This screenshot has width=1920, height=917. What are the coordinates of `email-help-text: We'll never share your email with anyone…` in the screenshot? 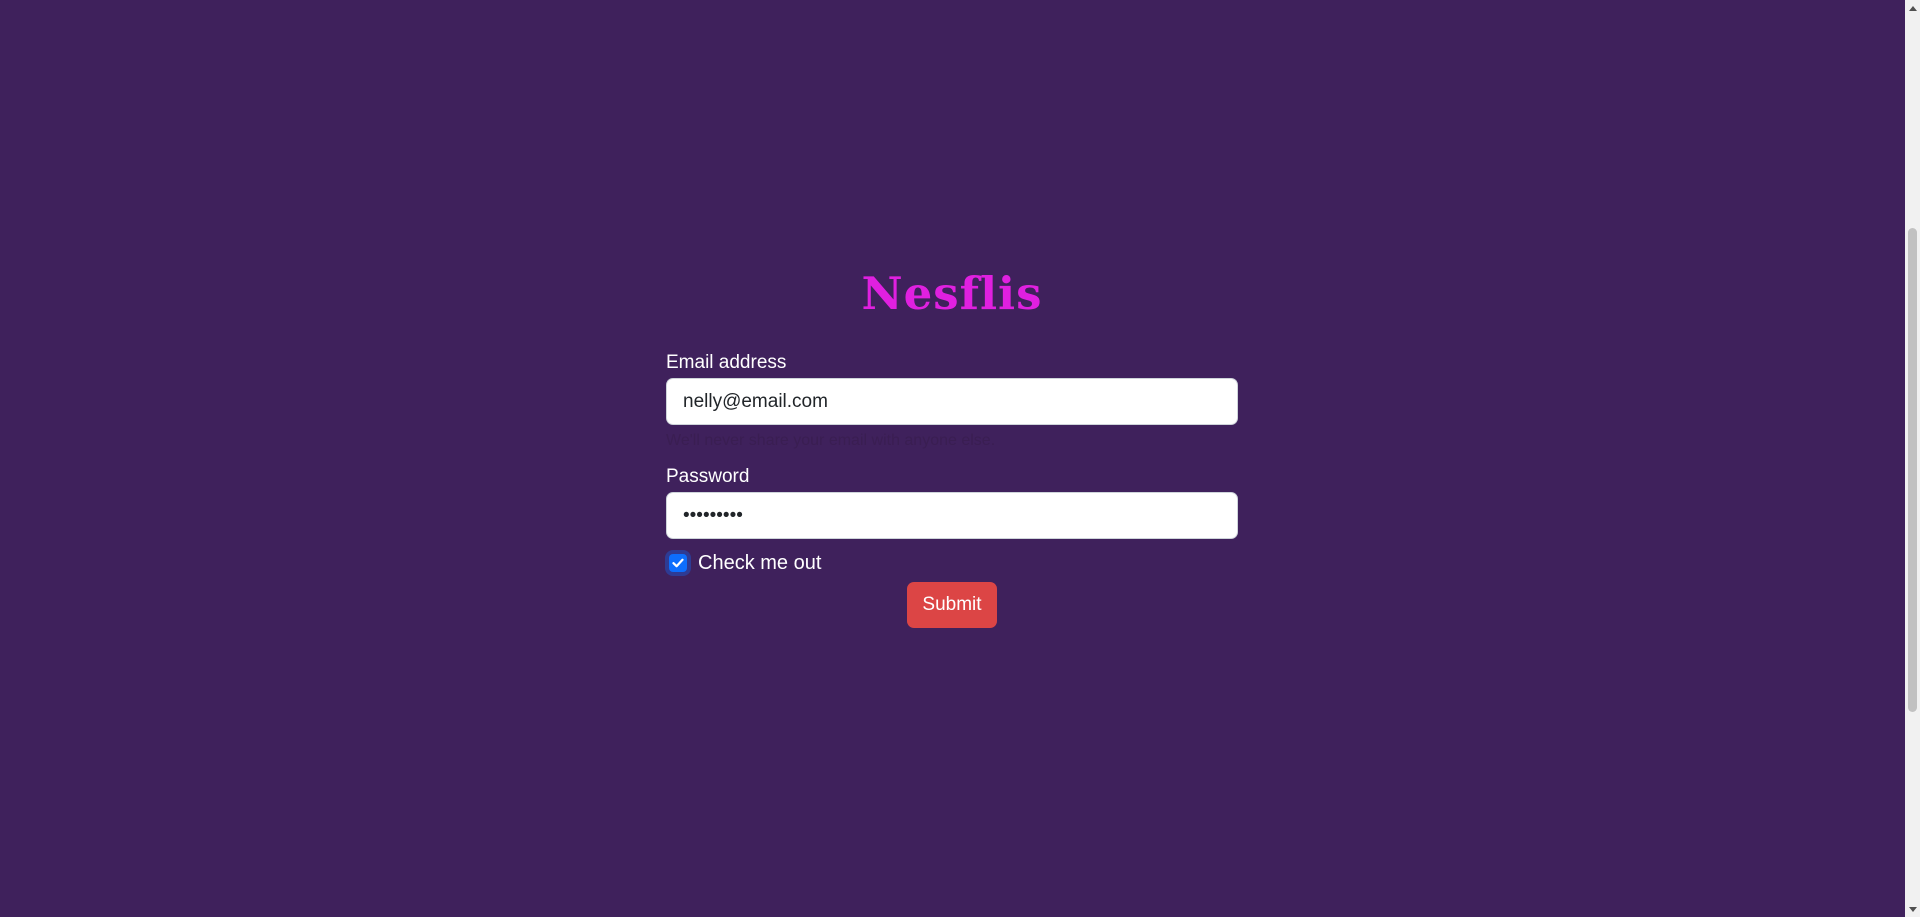 It's located at (831, 440).